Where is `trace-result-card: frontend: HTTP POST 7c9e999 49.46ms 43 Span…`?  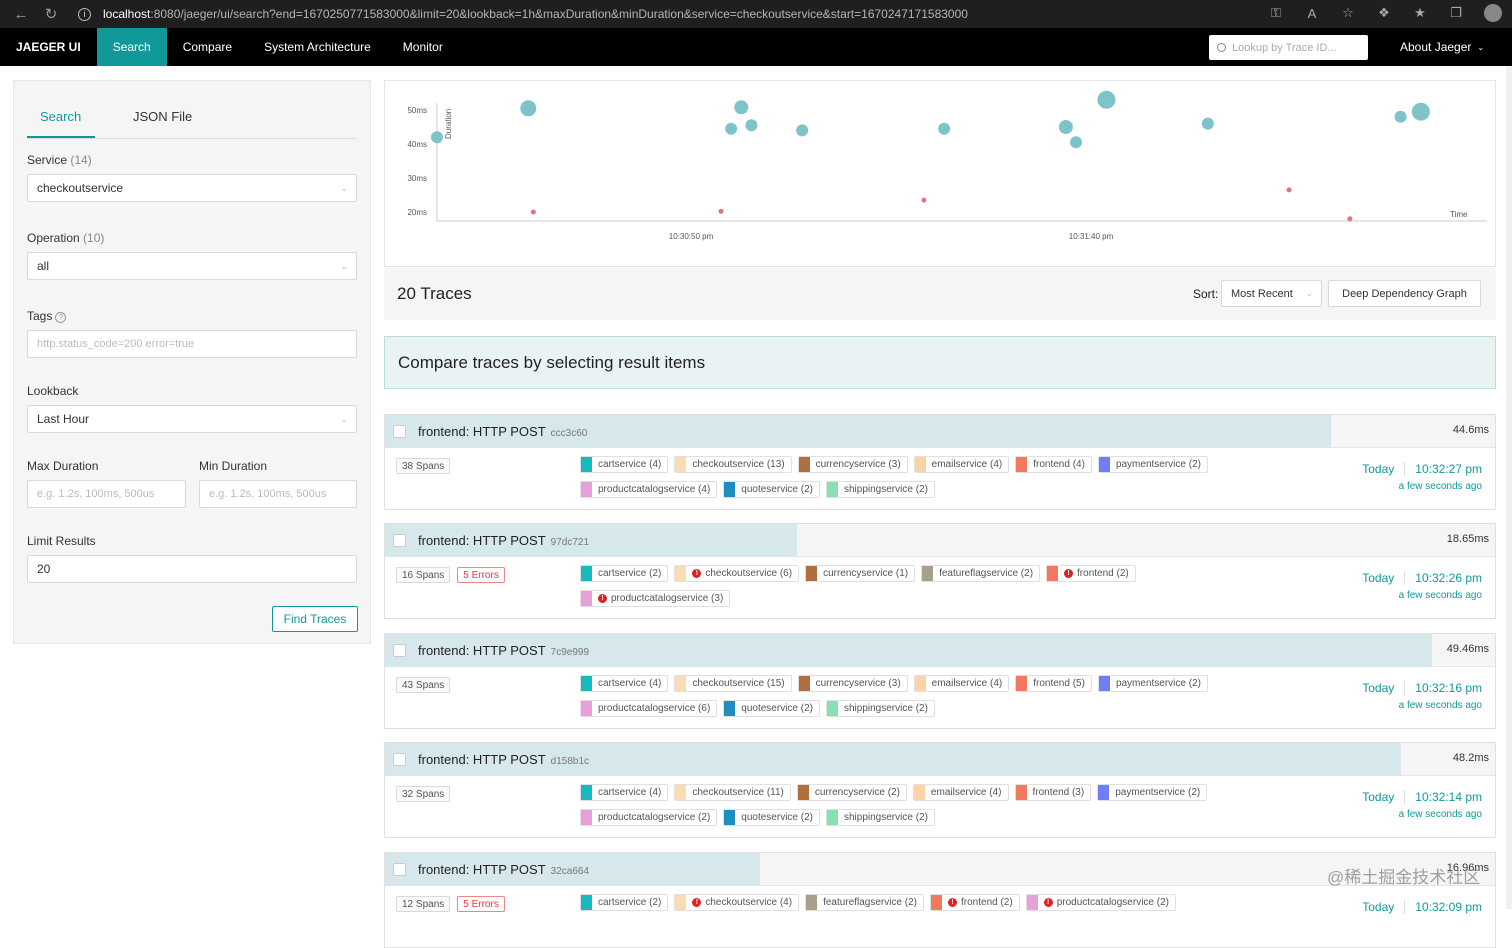 trace-result-card: frontend: HTTP POST 7c9e999 49.46ms 43 Span… is located at coordinates (940, 681).